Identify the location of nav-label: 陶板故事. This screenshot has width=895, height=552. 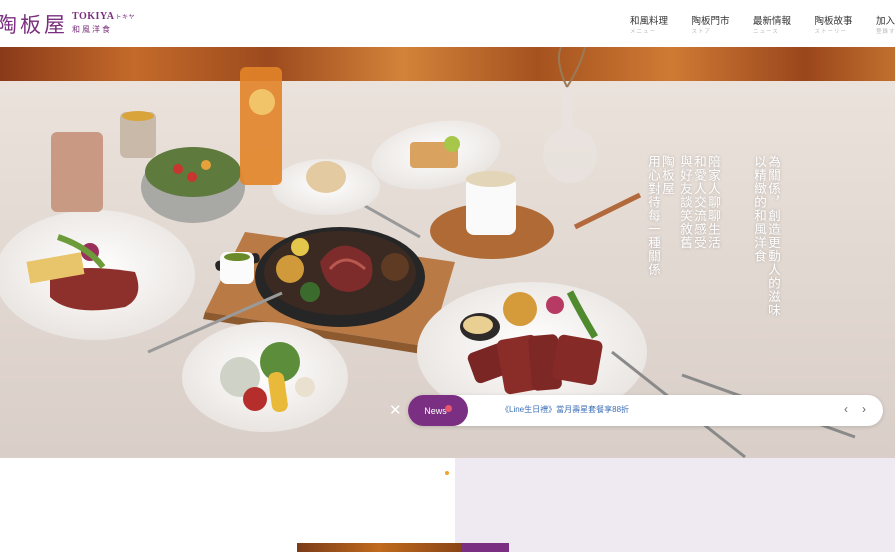
(833, 21).